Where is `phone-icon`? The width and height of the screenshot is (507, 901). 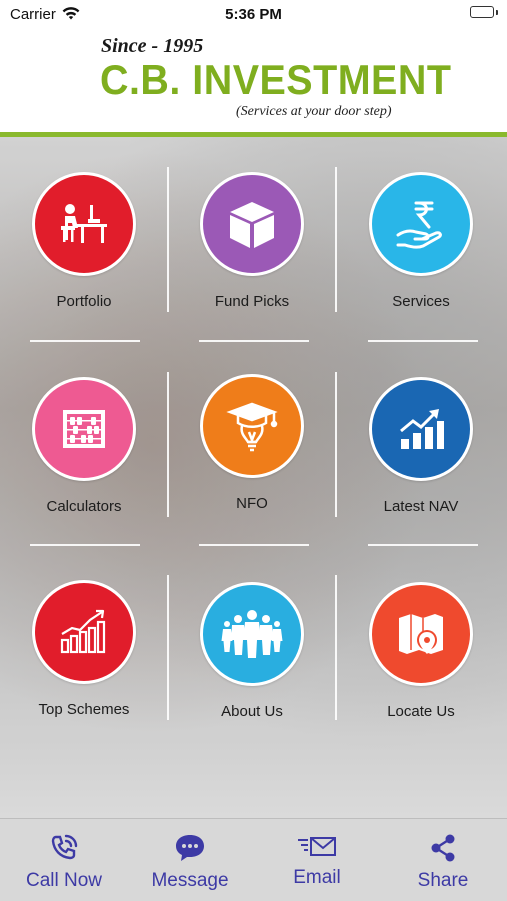 phone-icon is located at coordinates (64, 848).